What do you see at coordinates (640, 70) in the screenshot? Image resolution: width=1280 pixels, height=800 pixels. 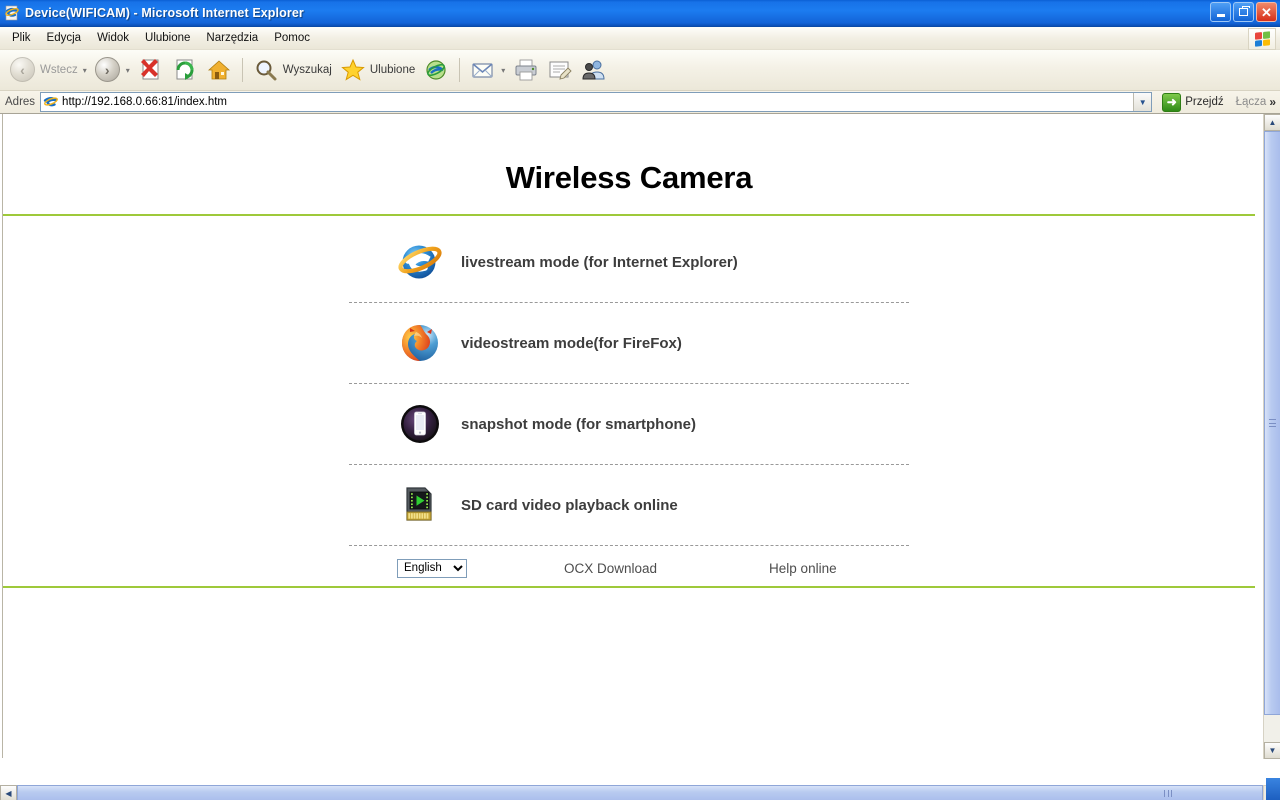 I see `browser-toolbar: ‹ Wstecz ▾ › ▾ Wyszukaj Ulubione ▾` at bounding box center [640, 70].